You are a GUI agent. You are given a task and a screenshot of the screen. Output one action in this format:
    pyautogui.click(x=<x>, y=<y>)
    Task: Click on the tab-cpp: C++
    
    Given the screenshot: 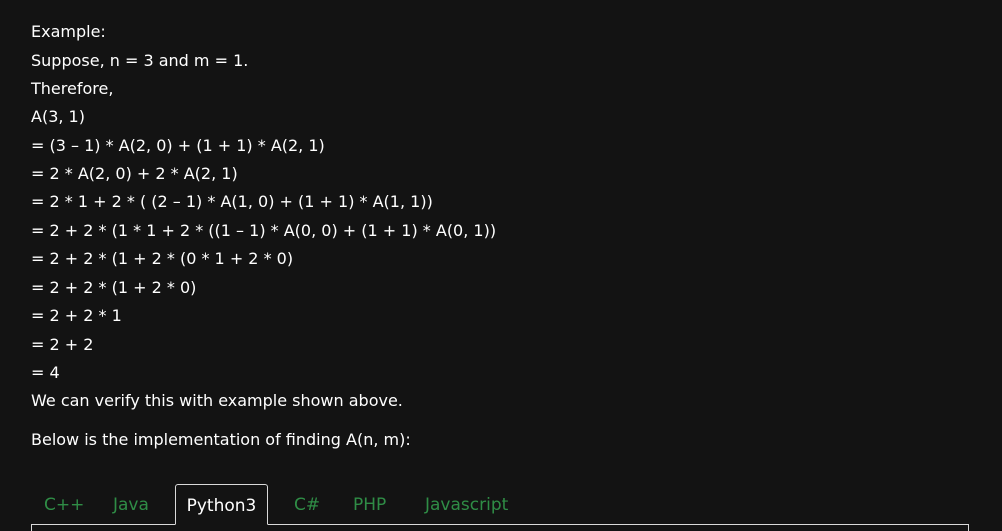 What is the action you would take?
    pyautogui.click(x=64, y=504)
    